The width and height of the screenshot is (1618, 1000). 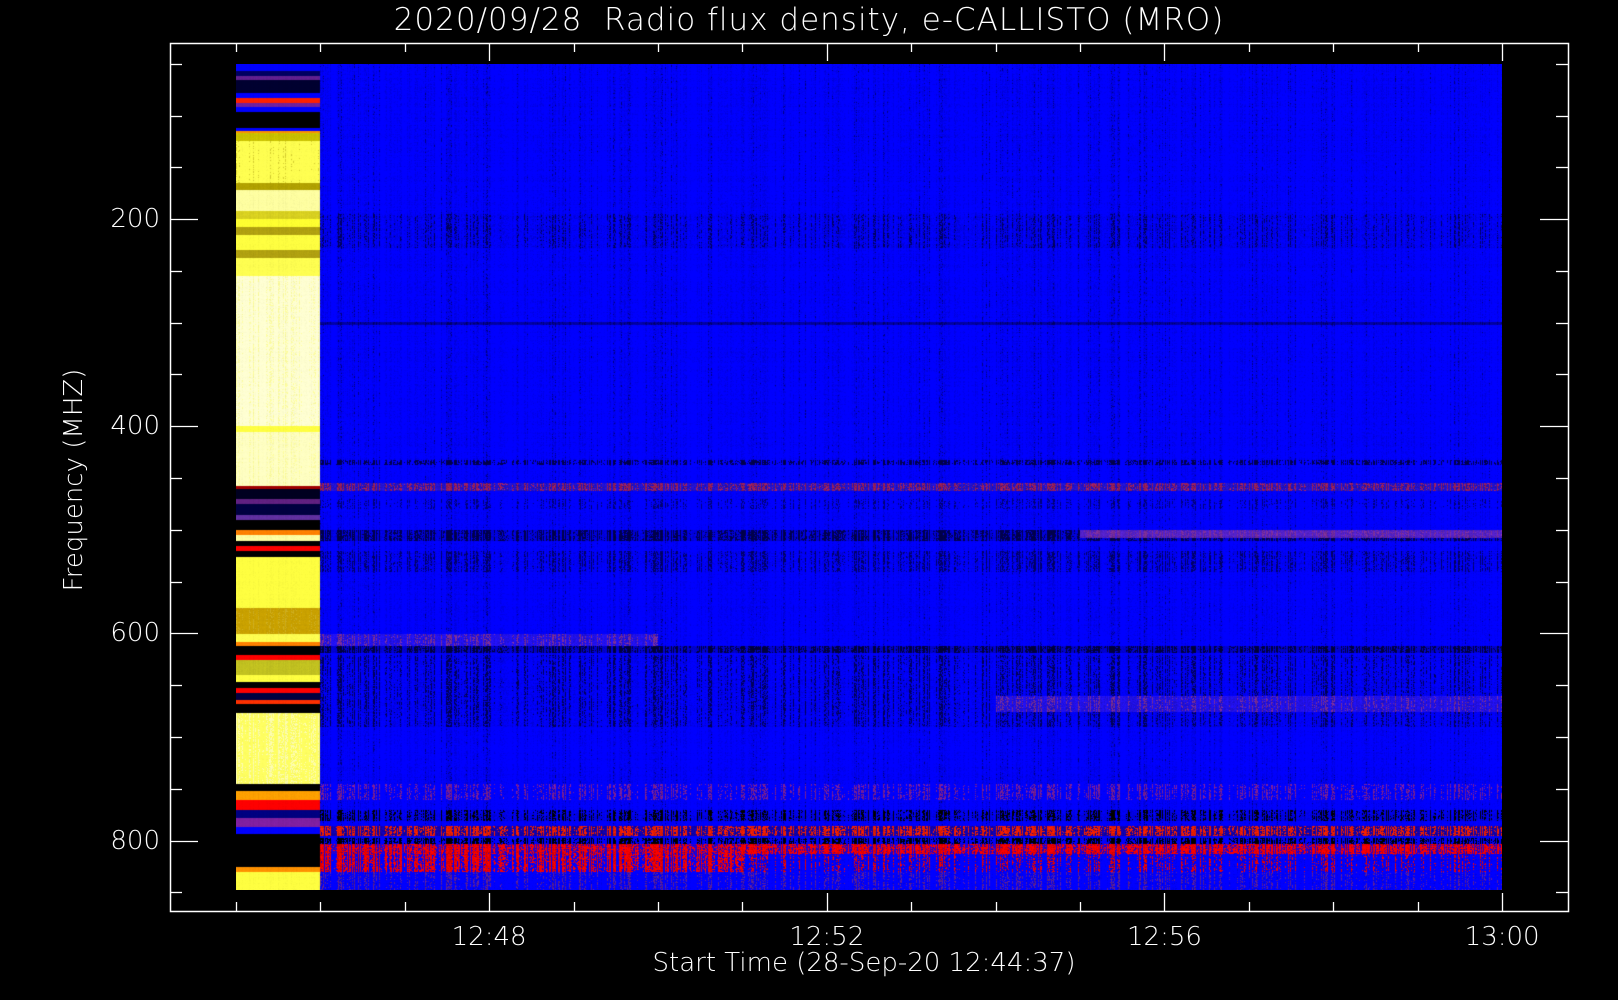 What do you see at coordinates (74, 480) in the screenshot?
I see `y-axis-label: Frequency (MHZ)` at bounding box center [74, 480].